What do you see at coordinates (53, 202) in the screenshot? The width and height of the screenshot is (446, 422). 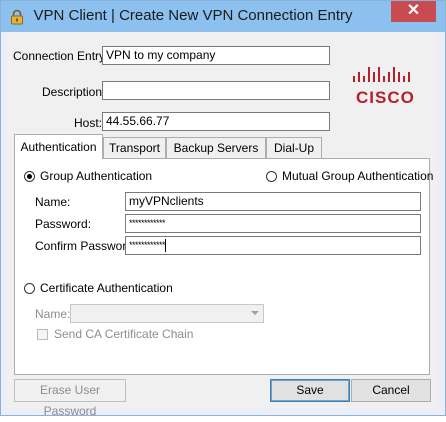 I see `group-name-label: Name:` at bounding box center [53, 202].